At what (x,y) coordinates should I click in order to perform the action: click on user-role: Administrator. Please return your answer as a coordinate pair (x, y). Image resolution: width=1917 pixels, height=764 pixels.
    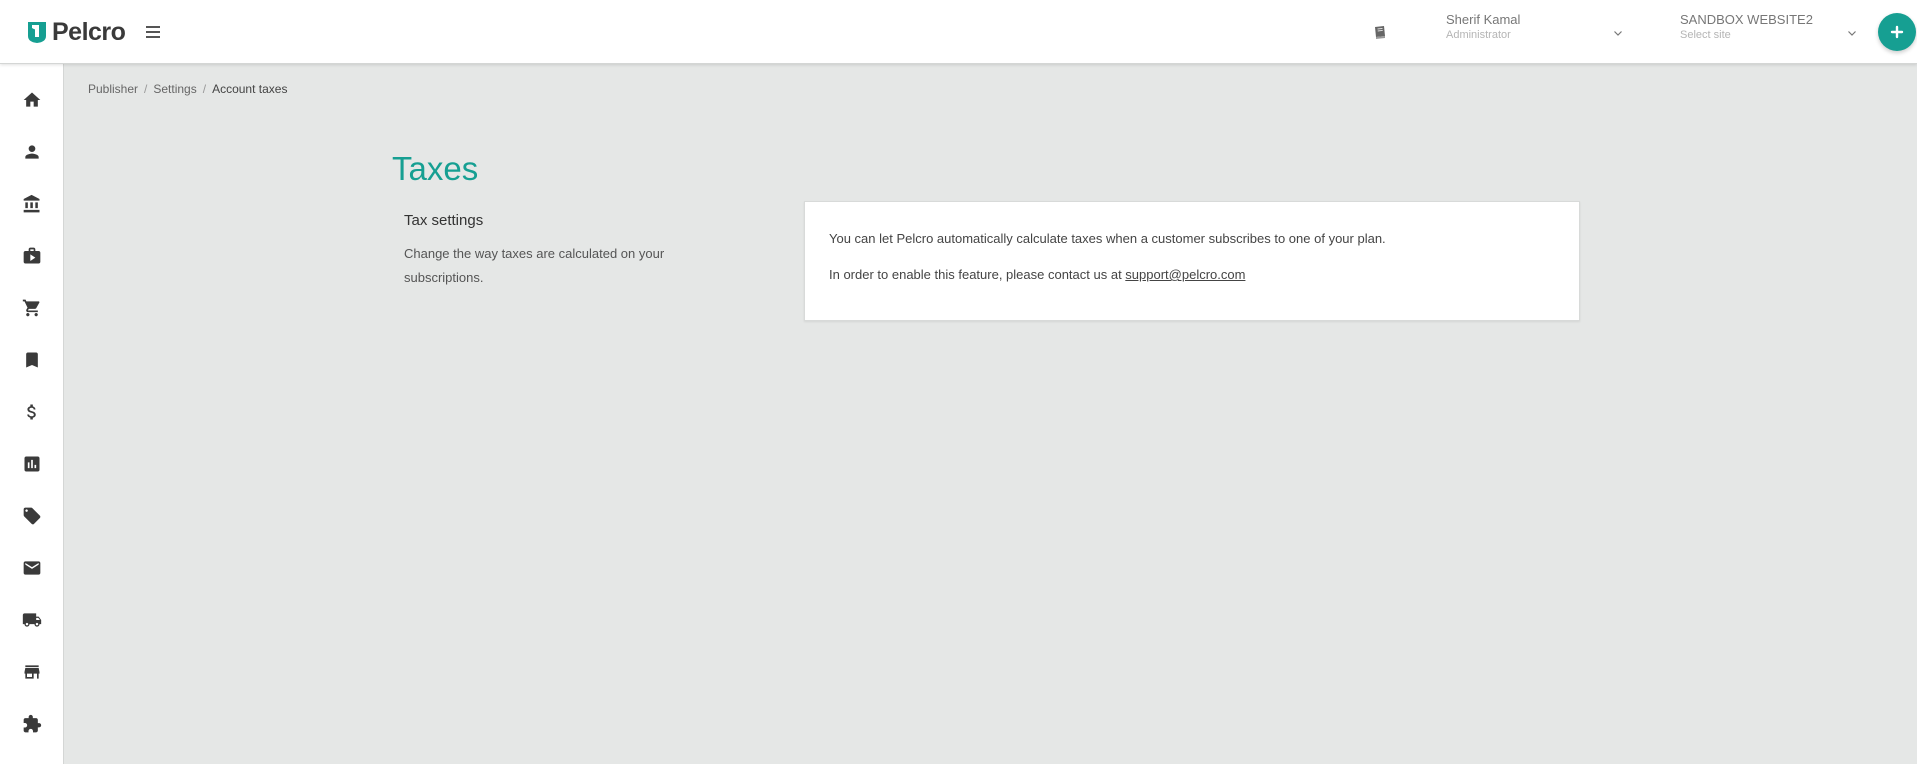
    Looking at the image, I should click on (1478, 35).